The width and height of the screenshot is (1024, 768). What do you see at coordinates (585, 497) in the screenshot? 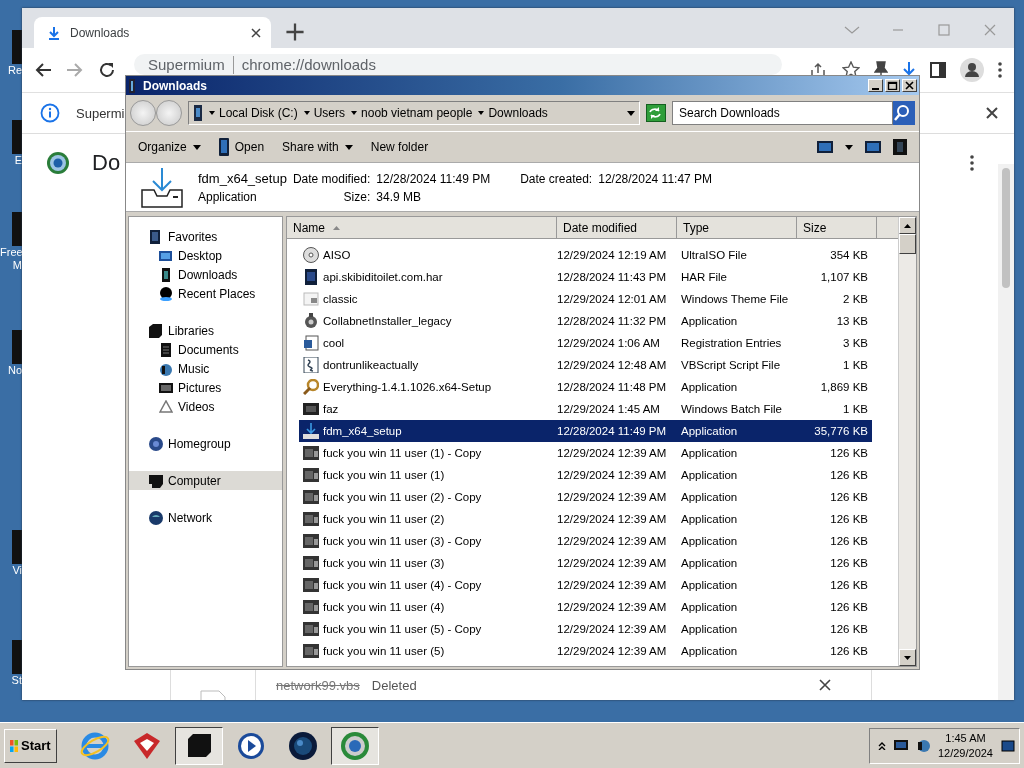
I see `file-row: fuck you win 11 user (2) - Copy 12/29/2024 12:39 AM Application 126 KB` at bounding box center [585, 497].